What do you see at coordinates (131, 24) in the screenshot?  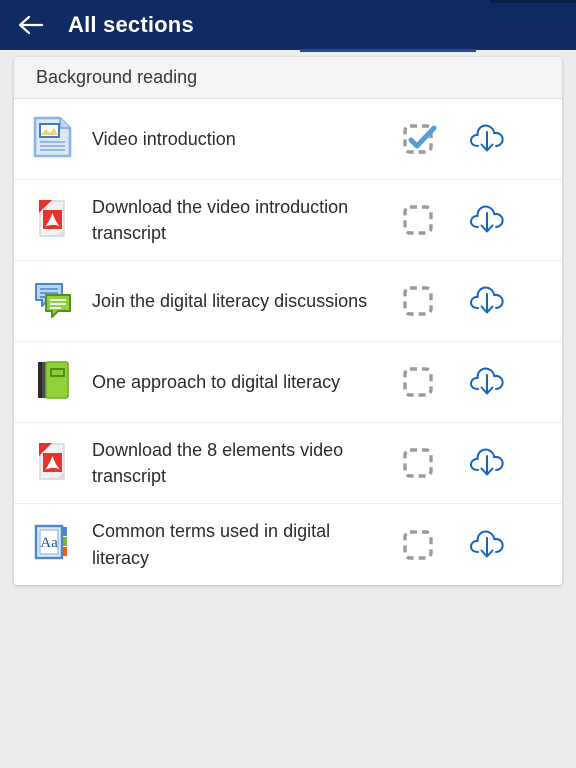 I see `page-title: All sections` at bounding box center [131, 24].